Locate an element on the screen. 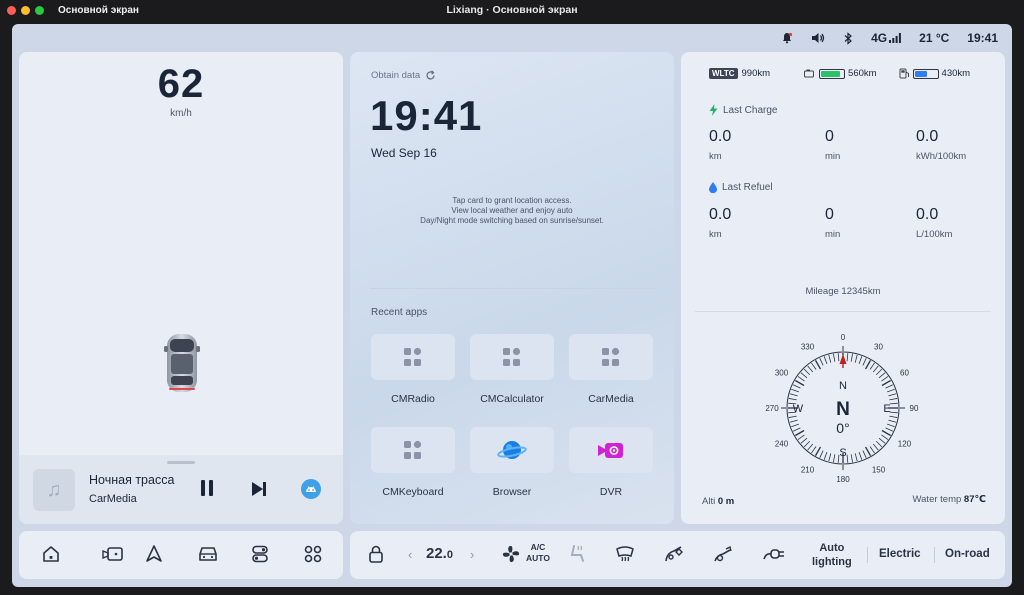  app-cmcalculator: CMCalculator is located at coordinates (512, 369).